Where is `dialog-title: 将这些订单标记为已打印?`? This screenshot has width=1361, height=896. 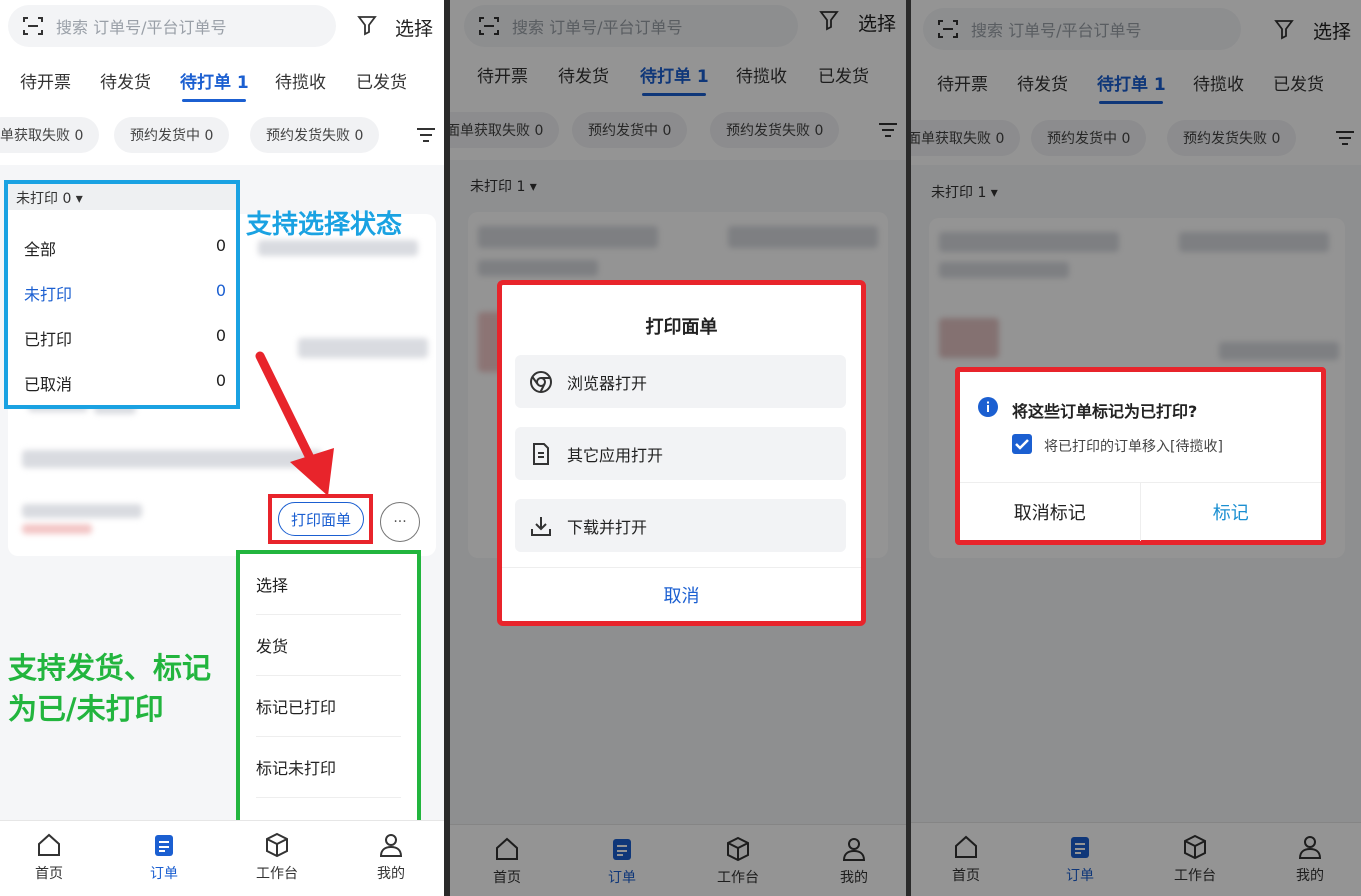 dialog-title: 将这些订单标记为已打印? is located at coordinates (1105, 411).